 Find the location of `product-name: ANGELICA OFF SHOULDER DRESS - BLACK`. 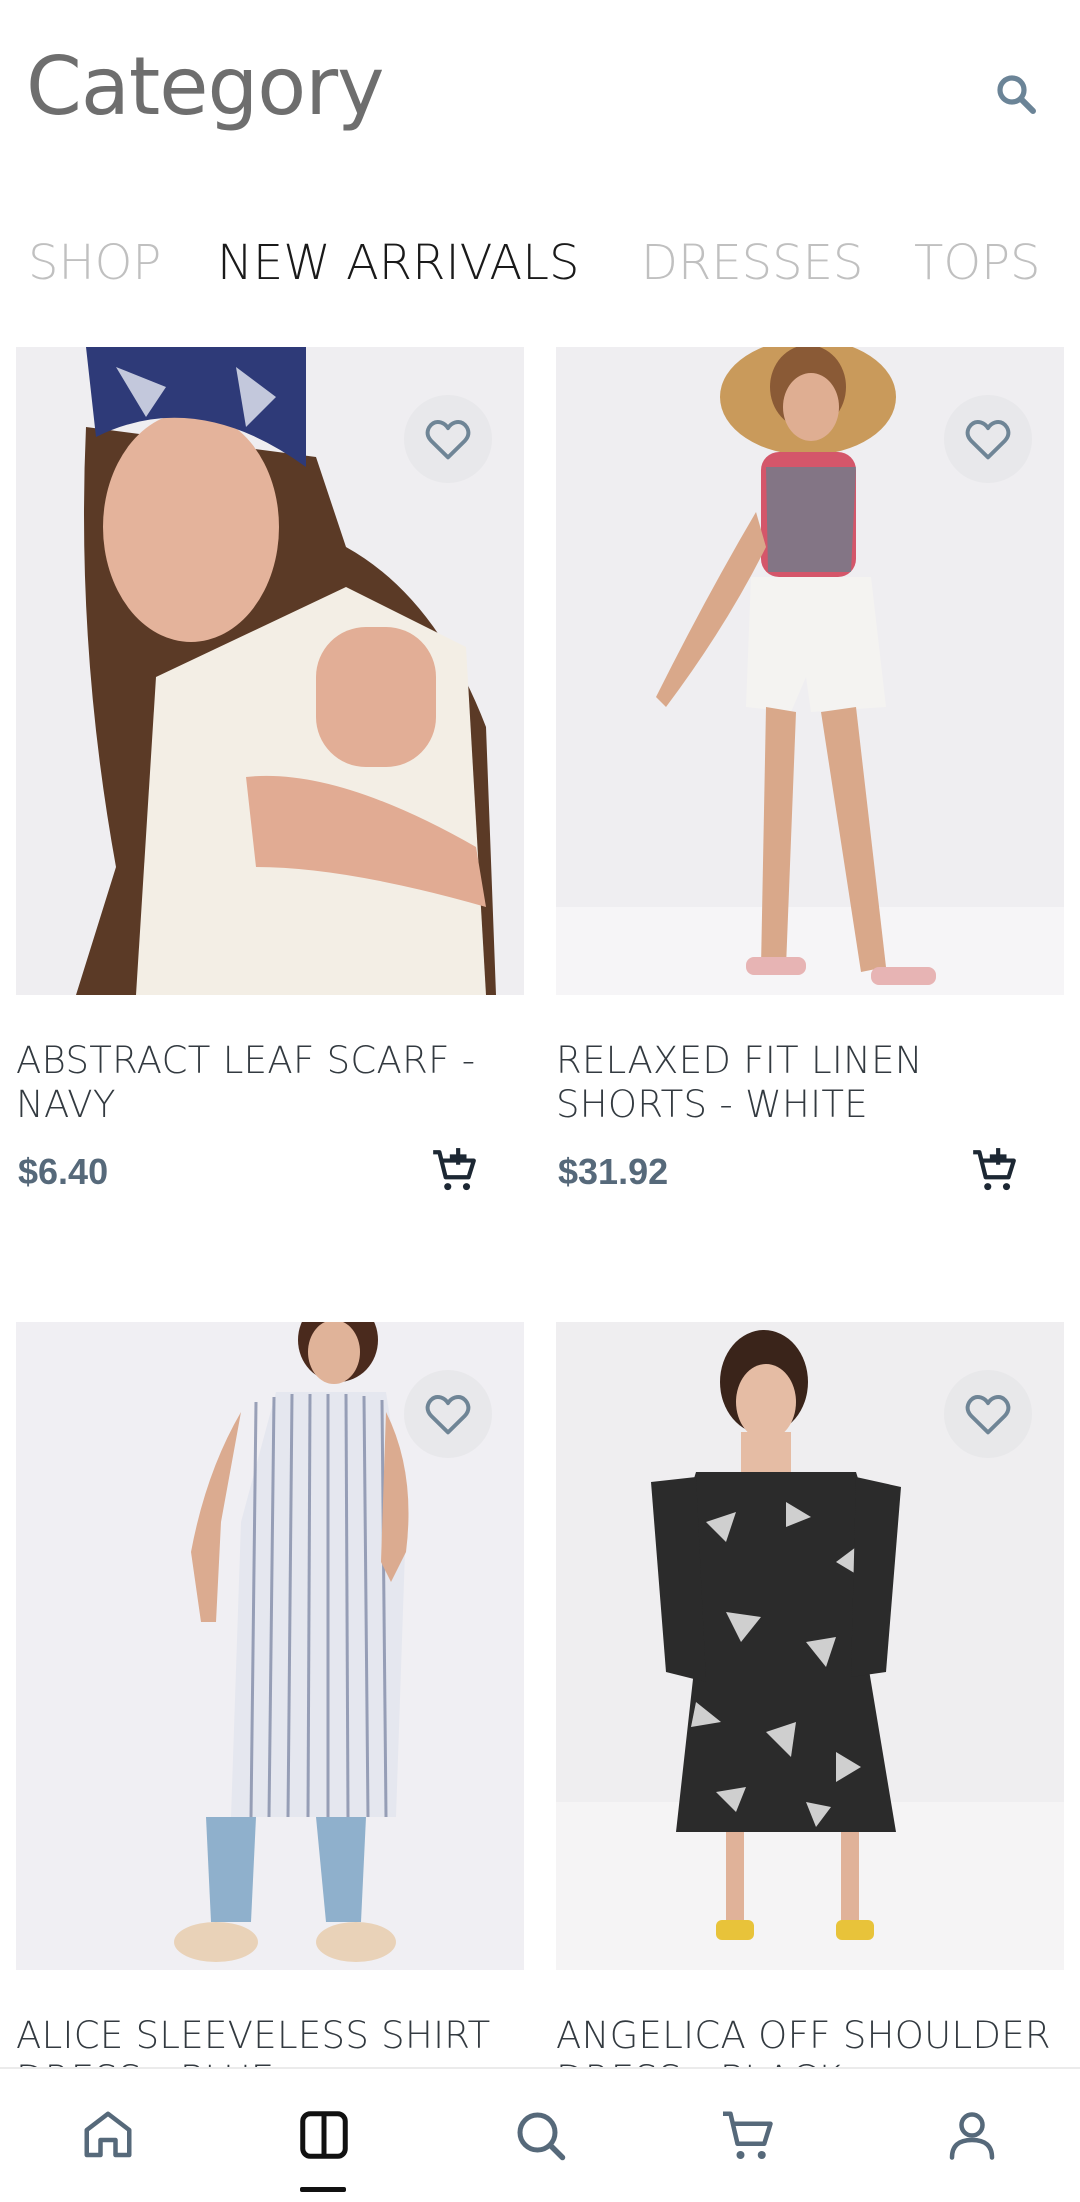

product-name: ANGELICA OFF SHOULDER DRESS - BLACK is located at coordinates (810, 2040).